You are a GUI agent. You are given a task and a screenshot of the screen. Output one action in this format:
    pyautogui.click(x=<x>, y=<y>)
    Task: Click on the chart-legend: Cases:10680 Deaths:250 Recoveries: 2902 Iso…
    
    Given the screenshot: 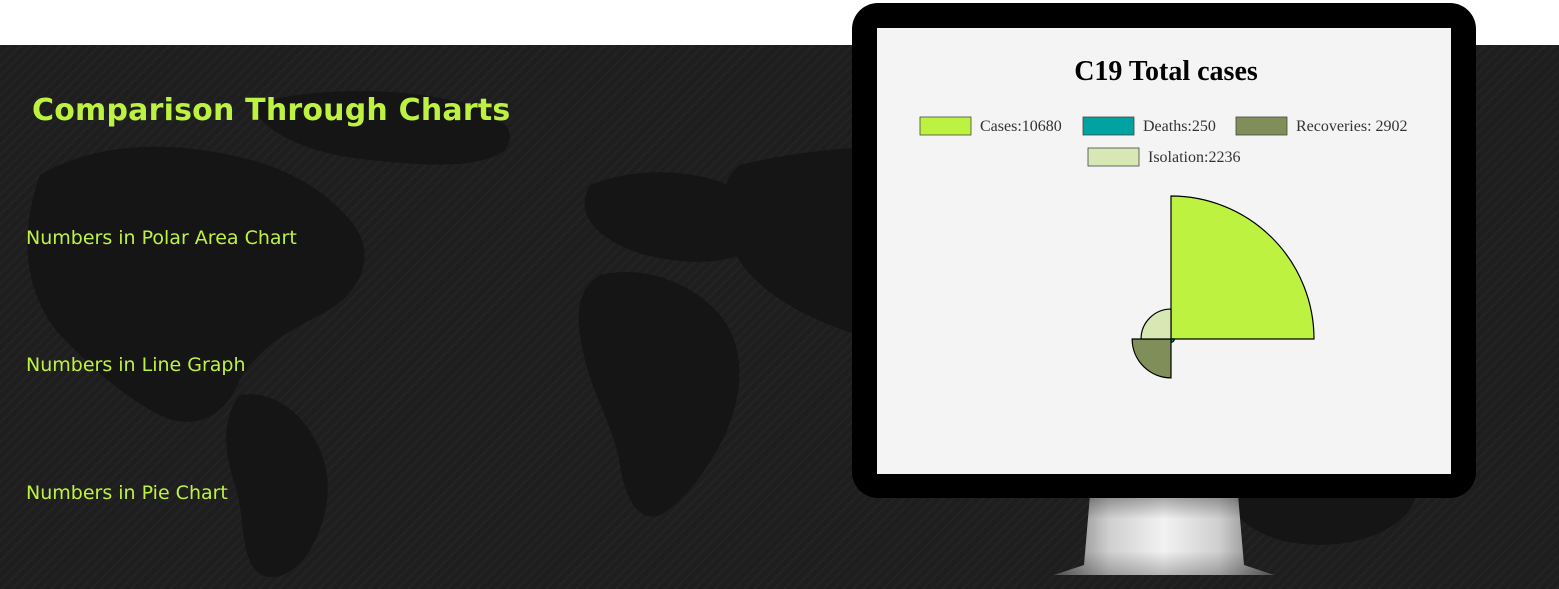 What is the action you would take?
    pyautogui.click(x=1163, y=141)
    